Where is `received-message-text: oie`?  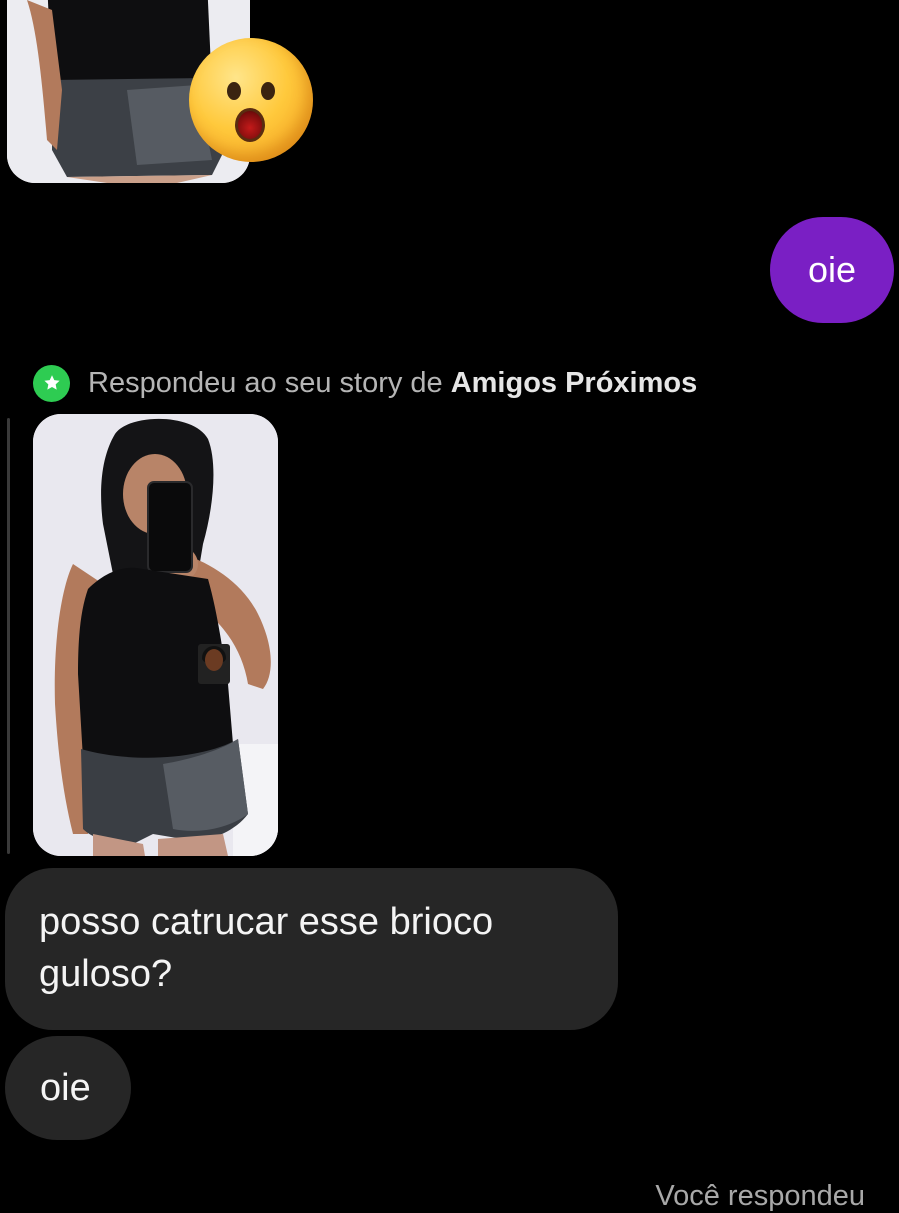 received-message-text: oie is located at coordinates (65, 1088).